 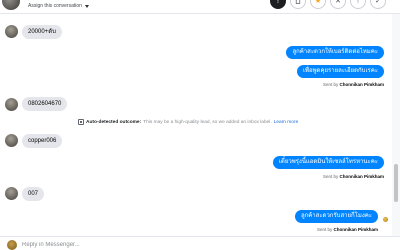 I want to click on reply-input, so click(x=172, y=244).